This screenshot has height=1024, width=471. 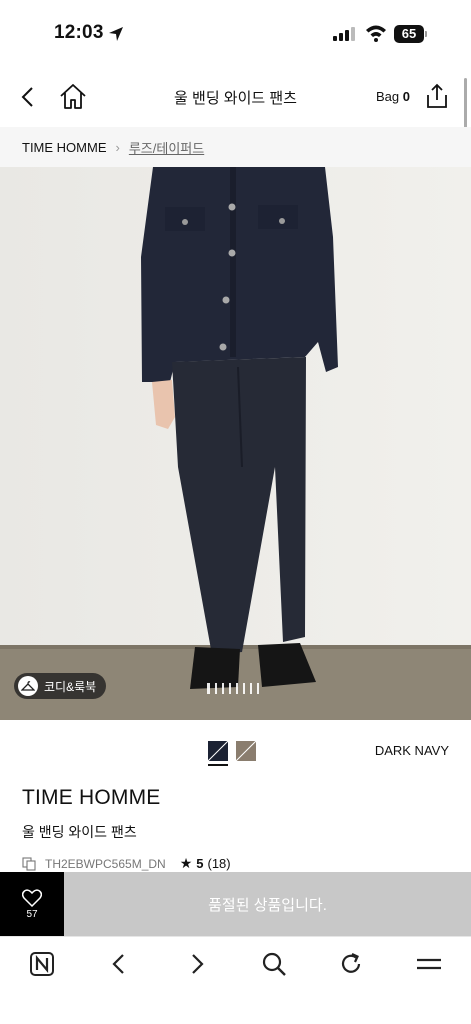 I want to click on product-meta: TH2EBWPC565M_DN ★ 5 (18), so click(x=126, y=863).